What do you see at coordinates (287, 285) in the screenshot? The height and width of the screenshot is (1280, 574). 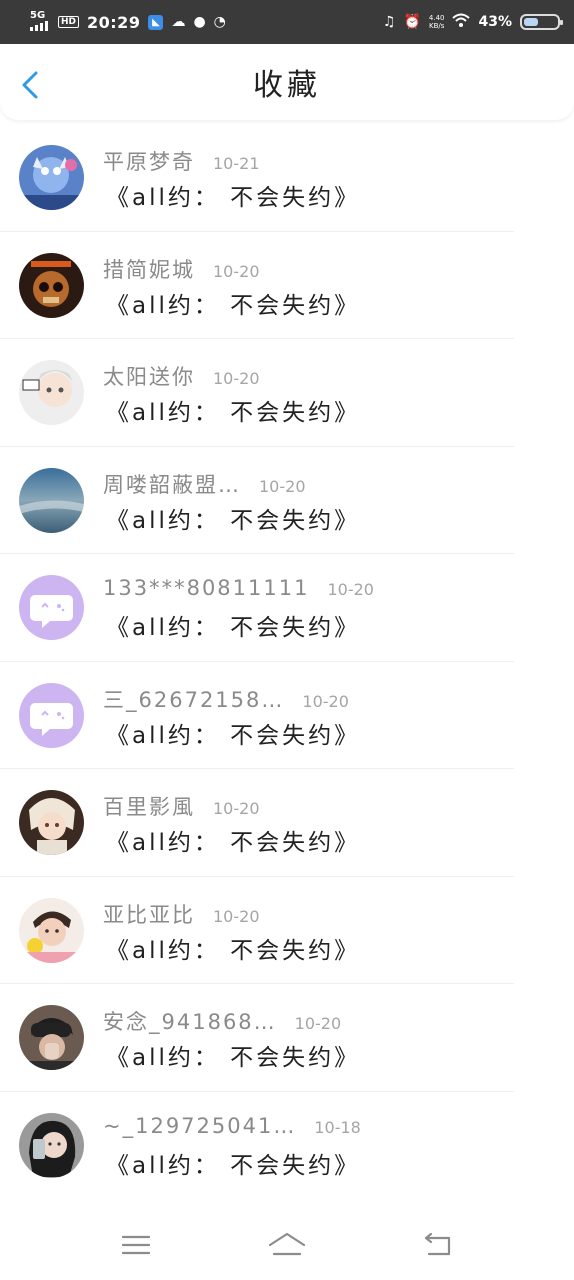 I see `list-item: 措简妮城 10-20 《all约： 不会失约》` at bounding box center [287, 285].